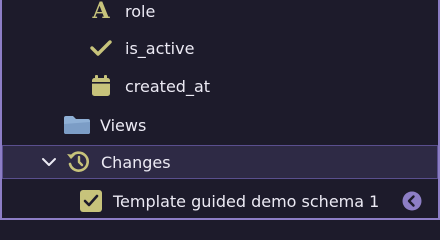 This screenshot has width=440, height=240. What do you see at coordinates (101, 48) in the screenshot?
I see `checkmark-icon` at bounding box center [101, 48].